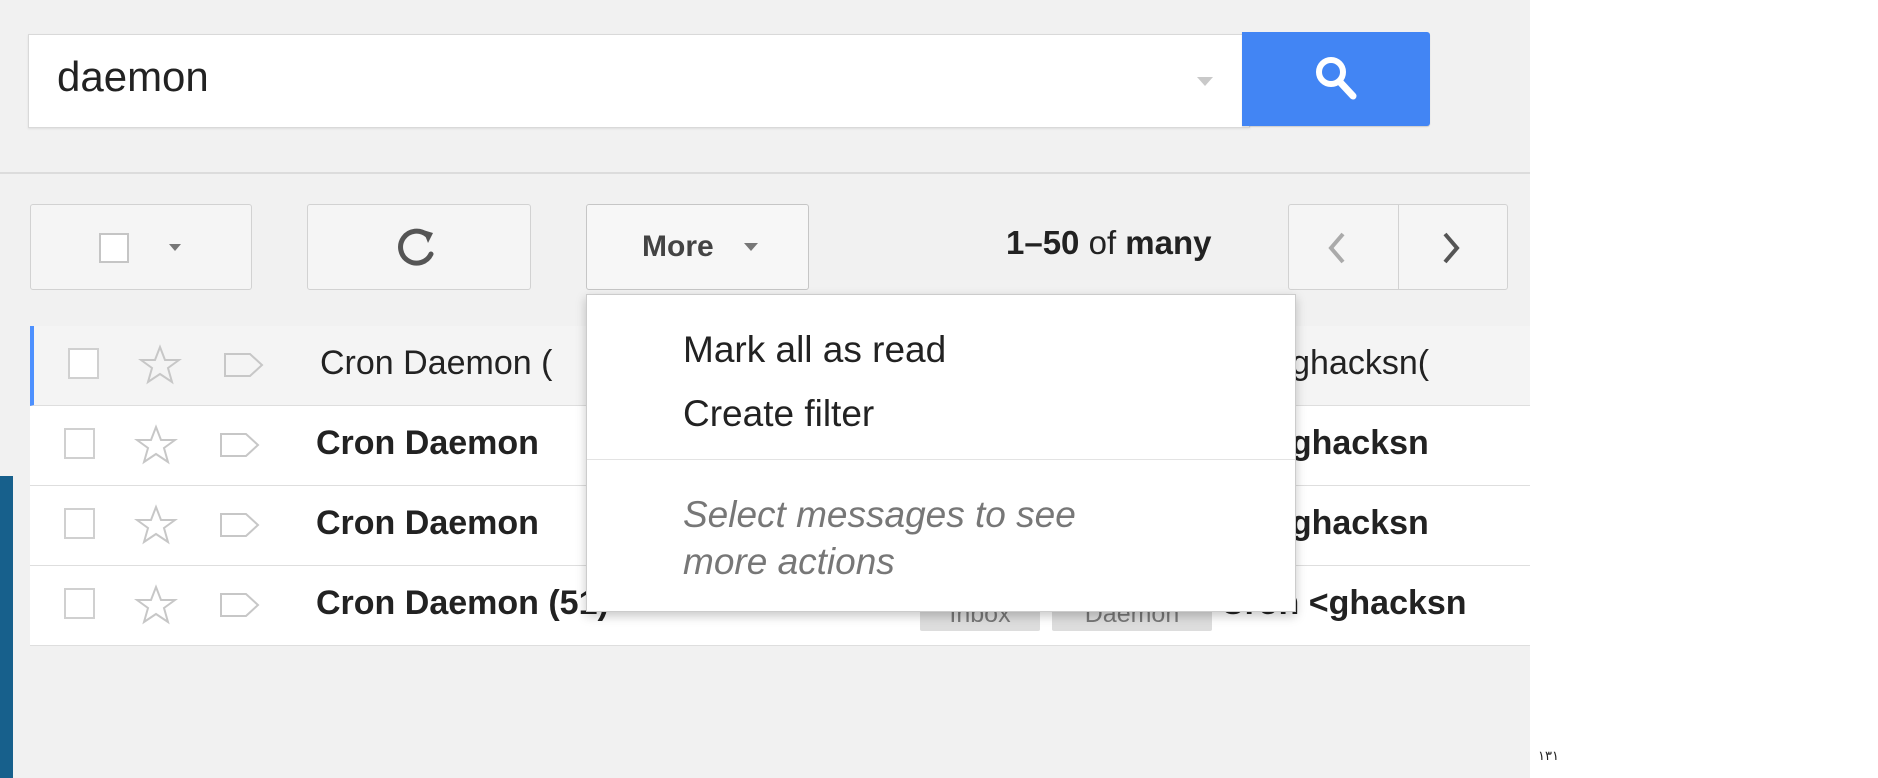 This screenshot has width=1878, height=778. What do you see at coordinates (778, 414) in the screenshot?
I see `menu-item-create-filter: Create filter` at bounding box center [778, 414].